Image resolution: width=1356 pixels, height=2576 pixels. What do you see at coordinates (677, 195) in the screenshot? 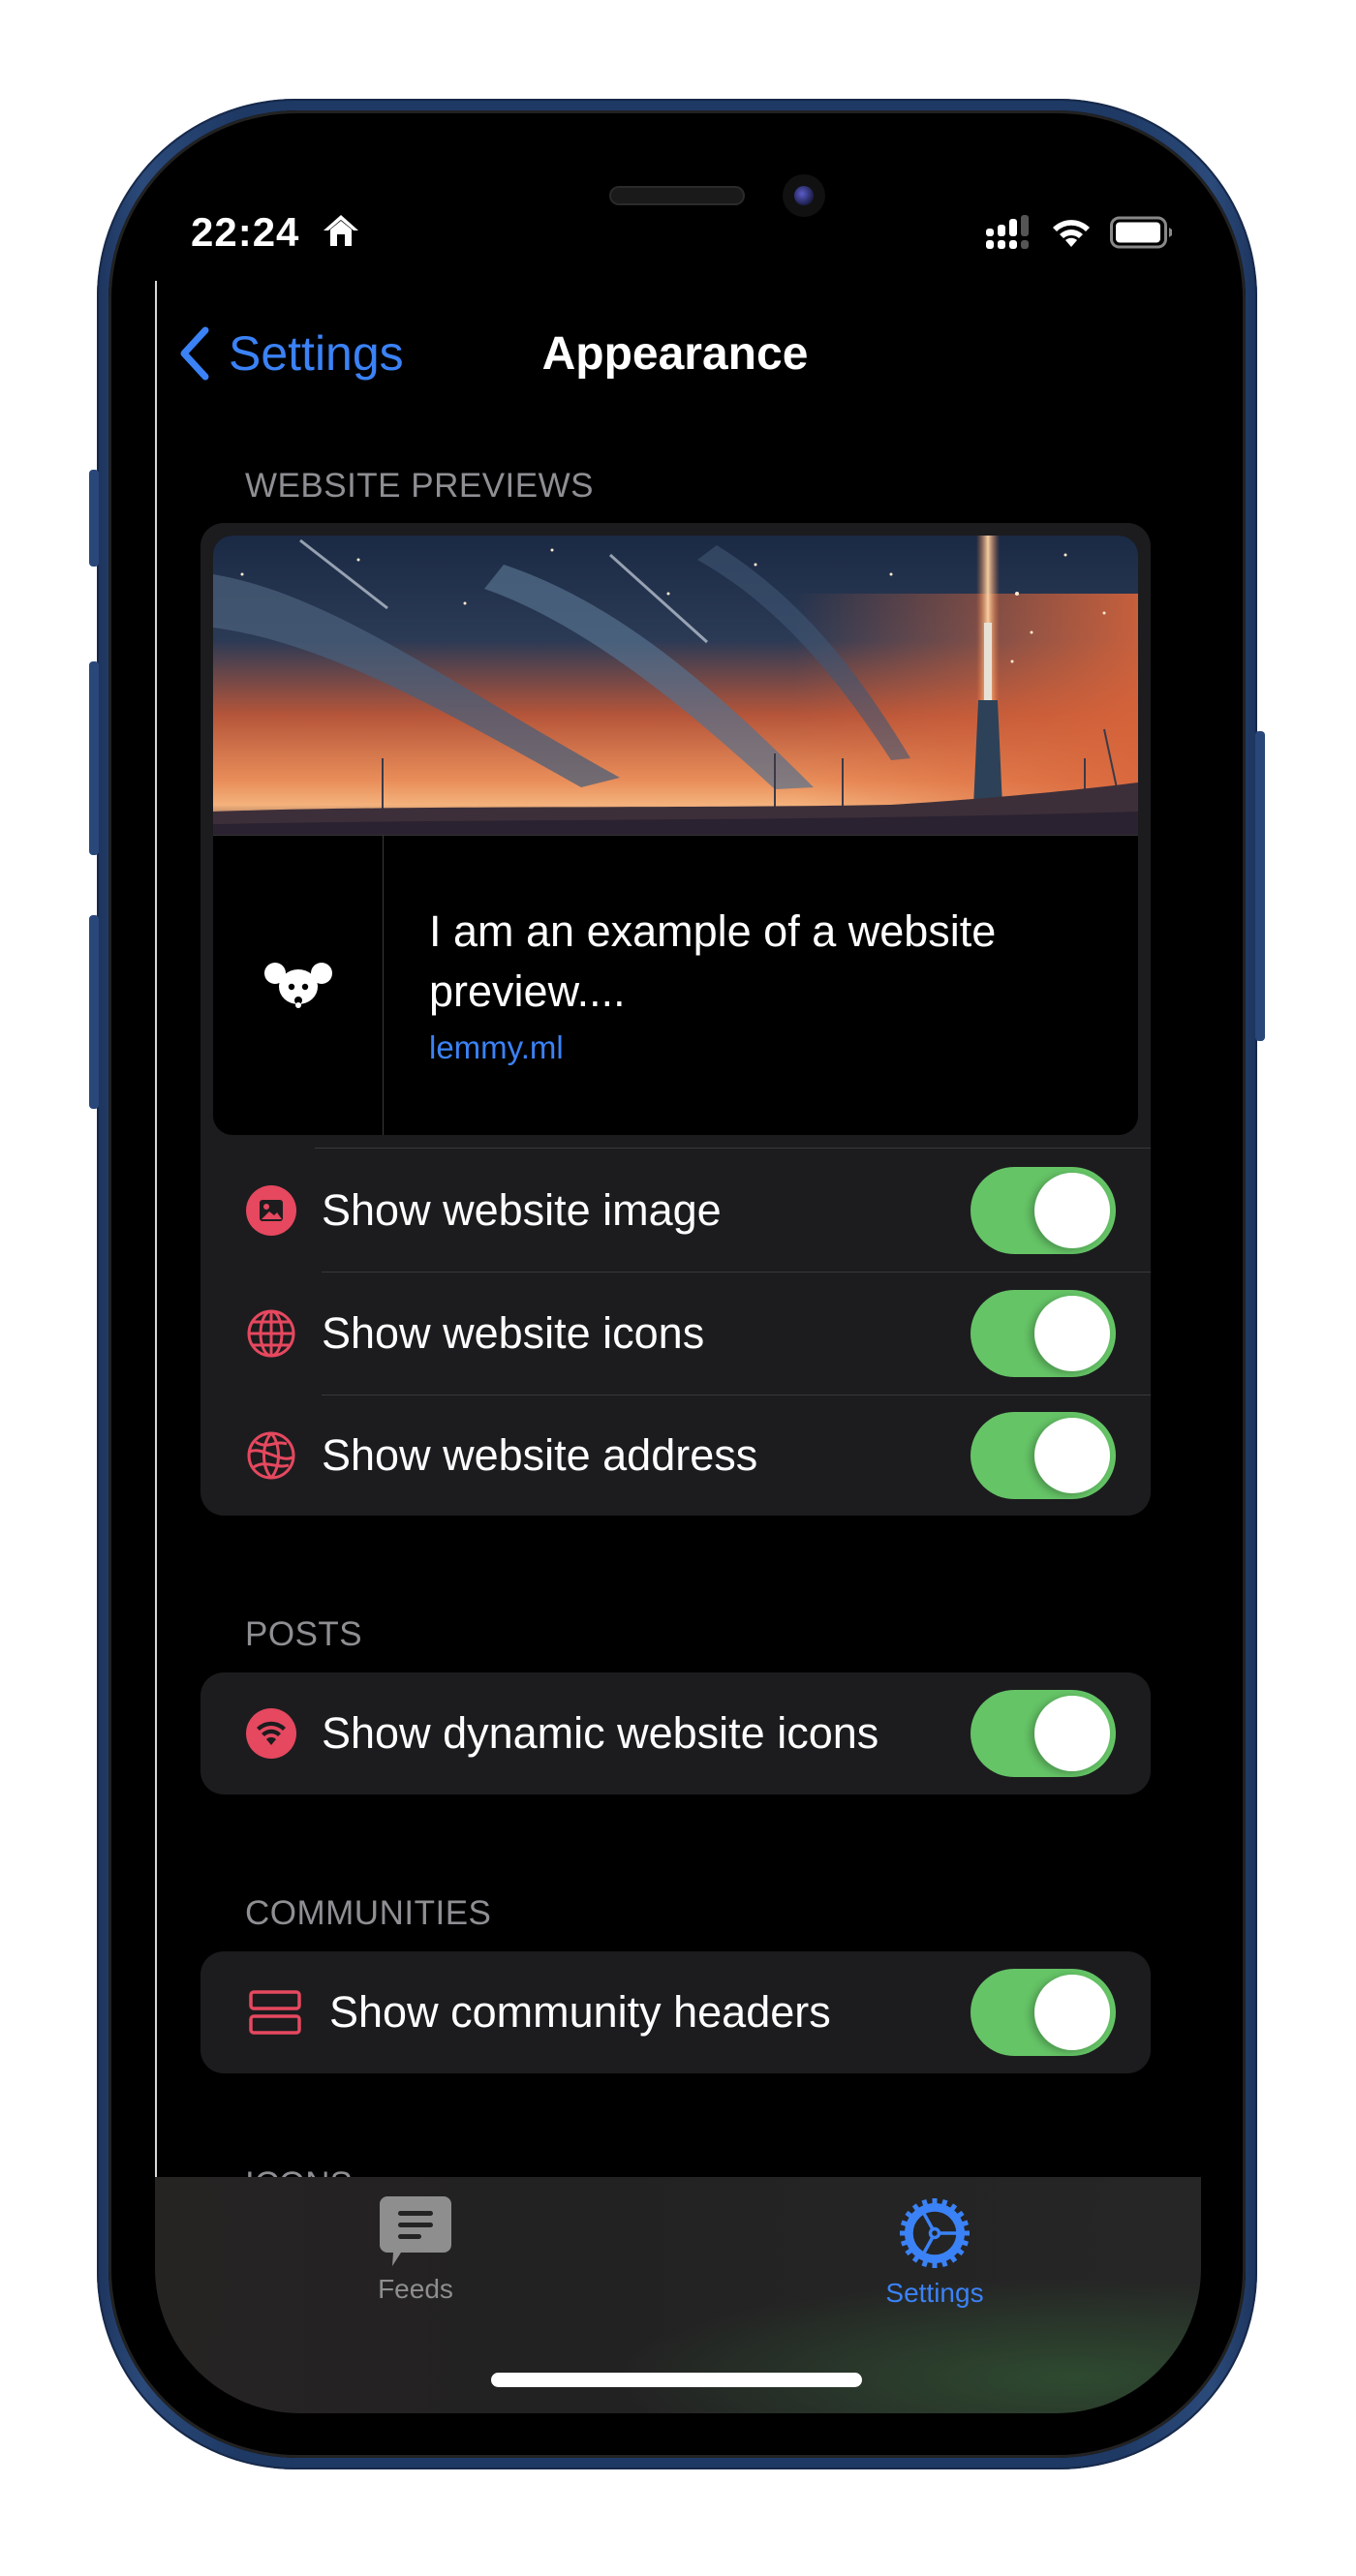
I see `earpiece-speaker` at bounding box center [677, 195].